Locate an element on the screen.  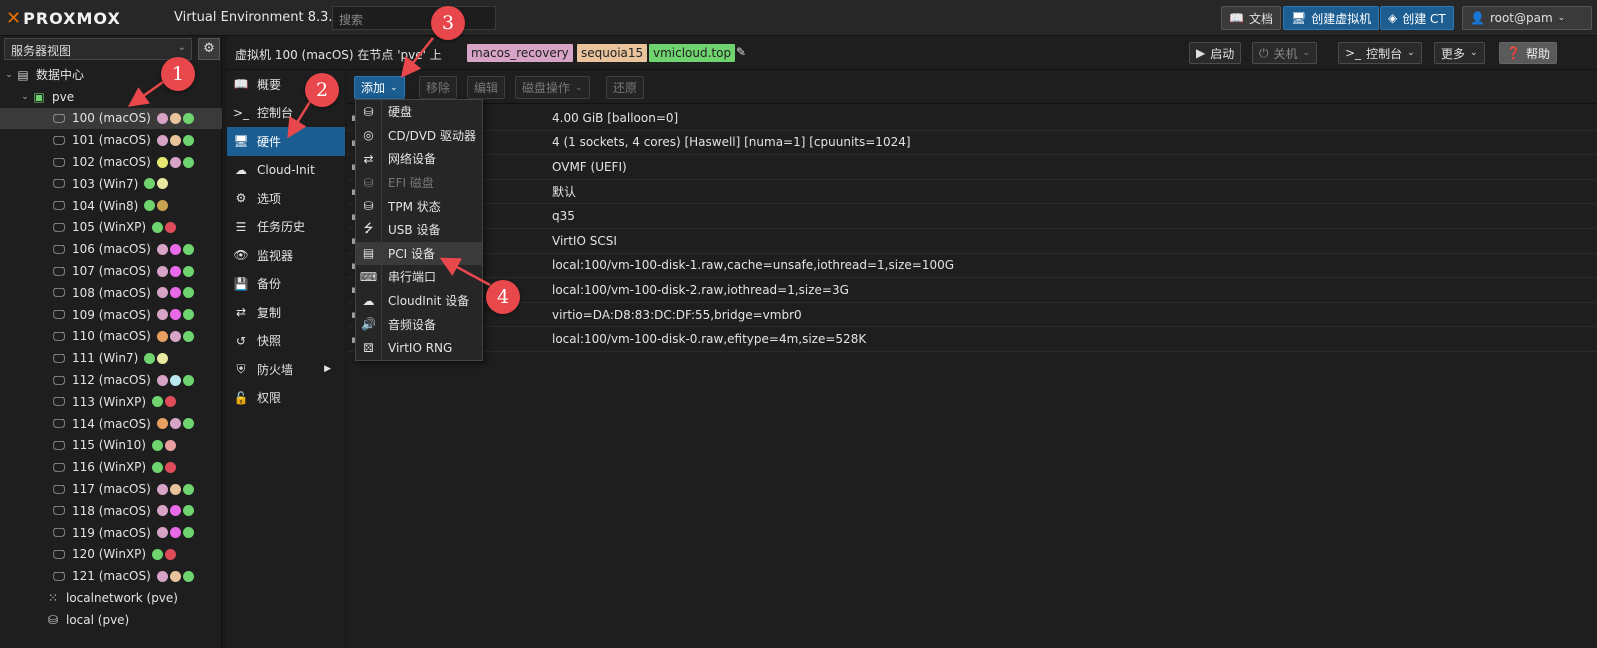
menu-item-label: EFI 磁盘 is located at coordinates (411, 183).